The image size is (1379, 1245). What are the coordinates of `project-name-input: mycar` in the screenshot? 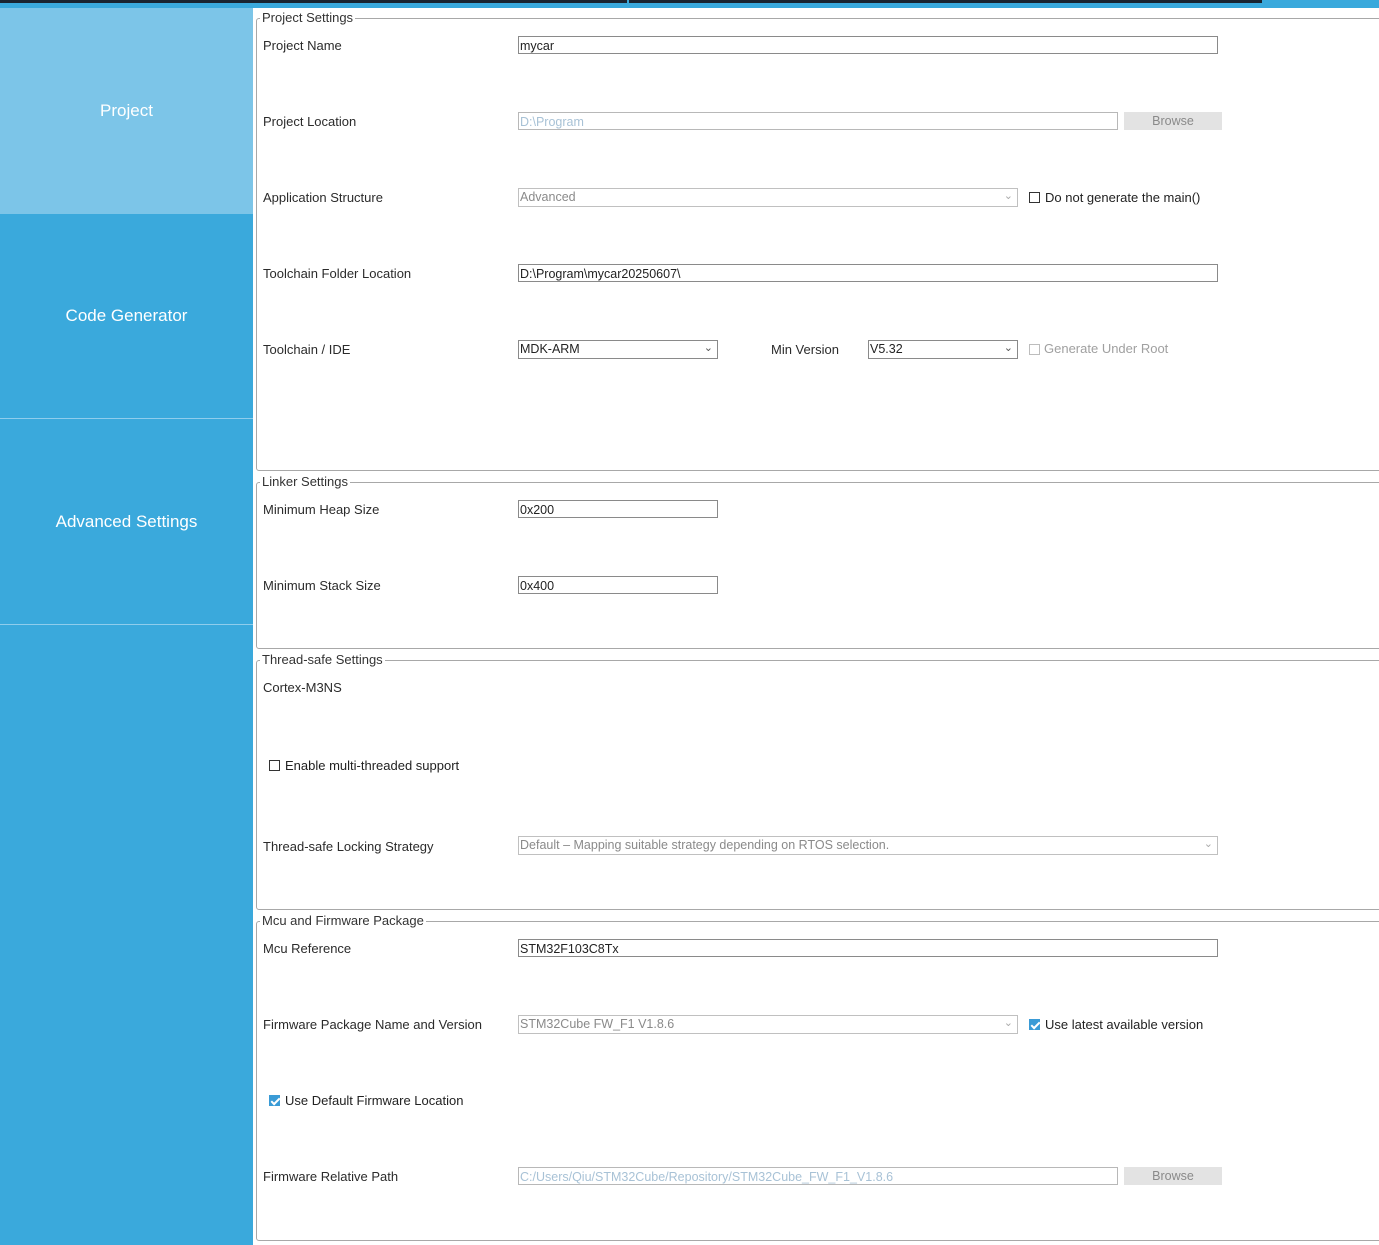 It's located at (868, 45).